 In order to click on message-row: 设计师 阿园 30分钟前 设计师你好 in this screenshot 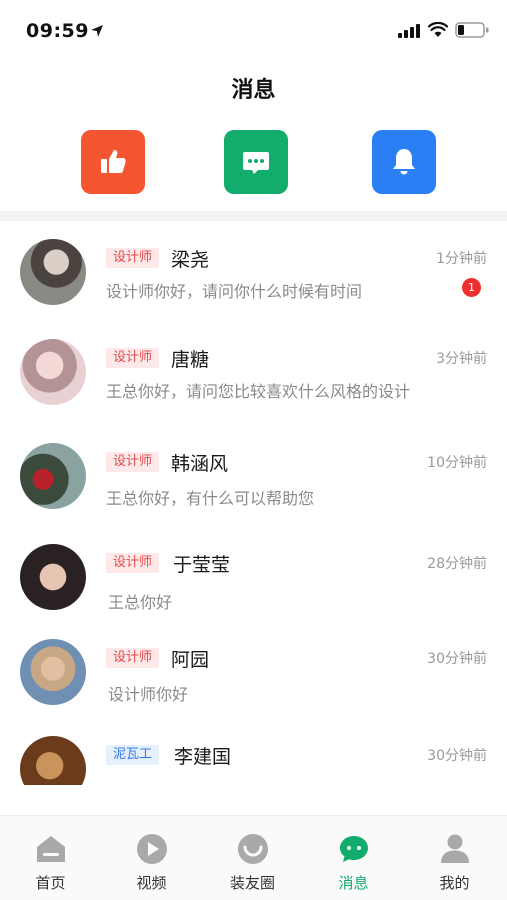, I will do `click(253, 671)`.